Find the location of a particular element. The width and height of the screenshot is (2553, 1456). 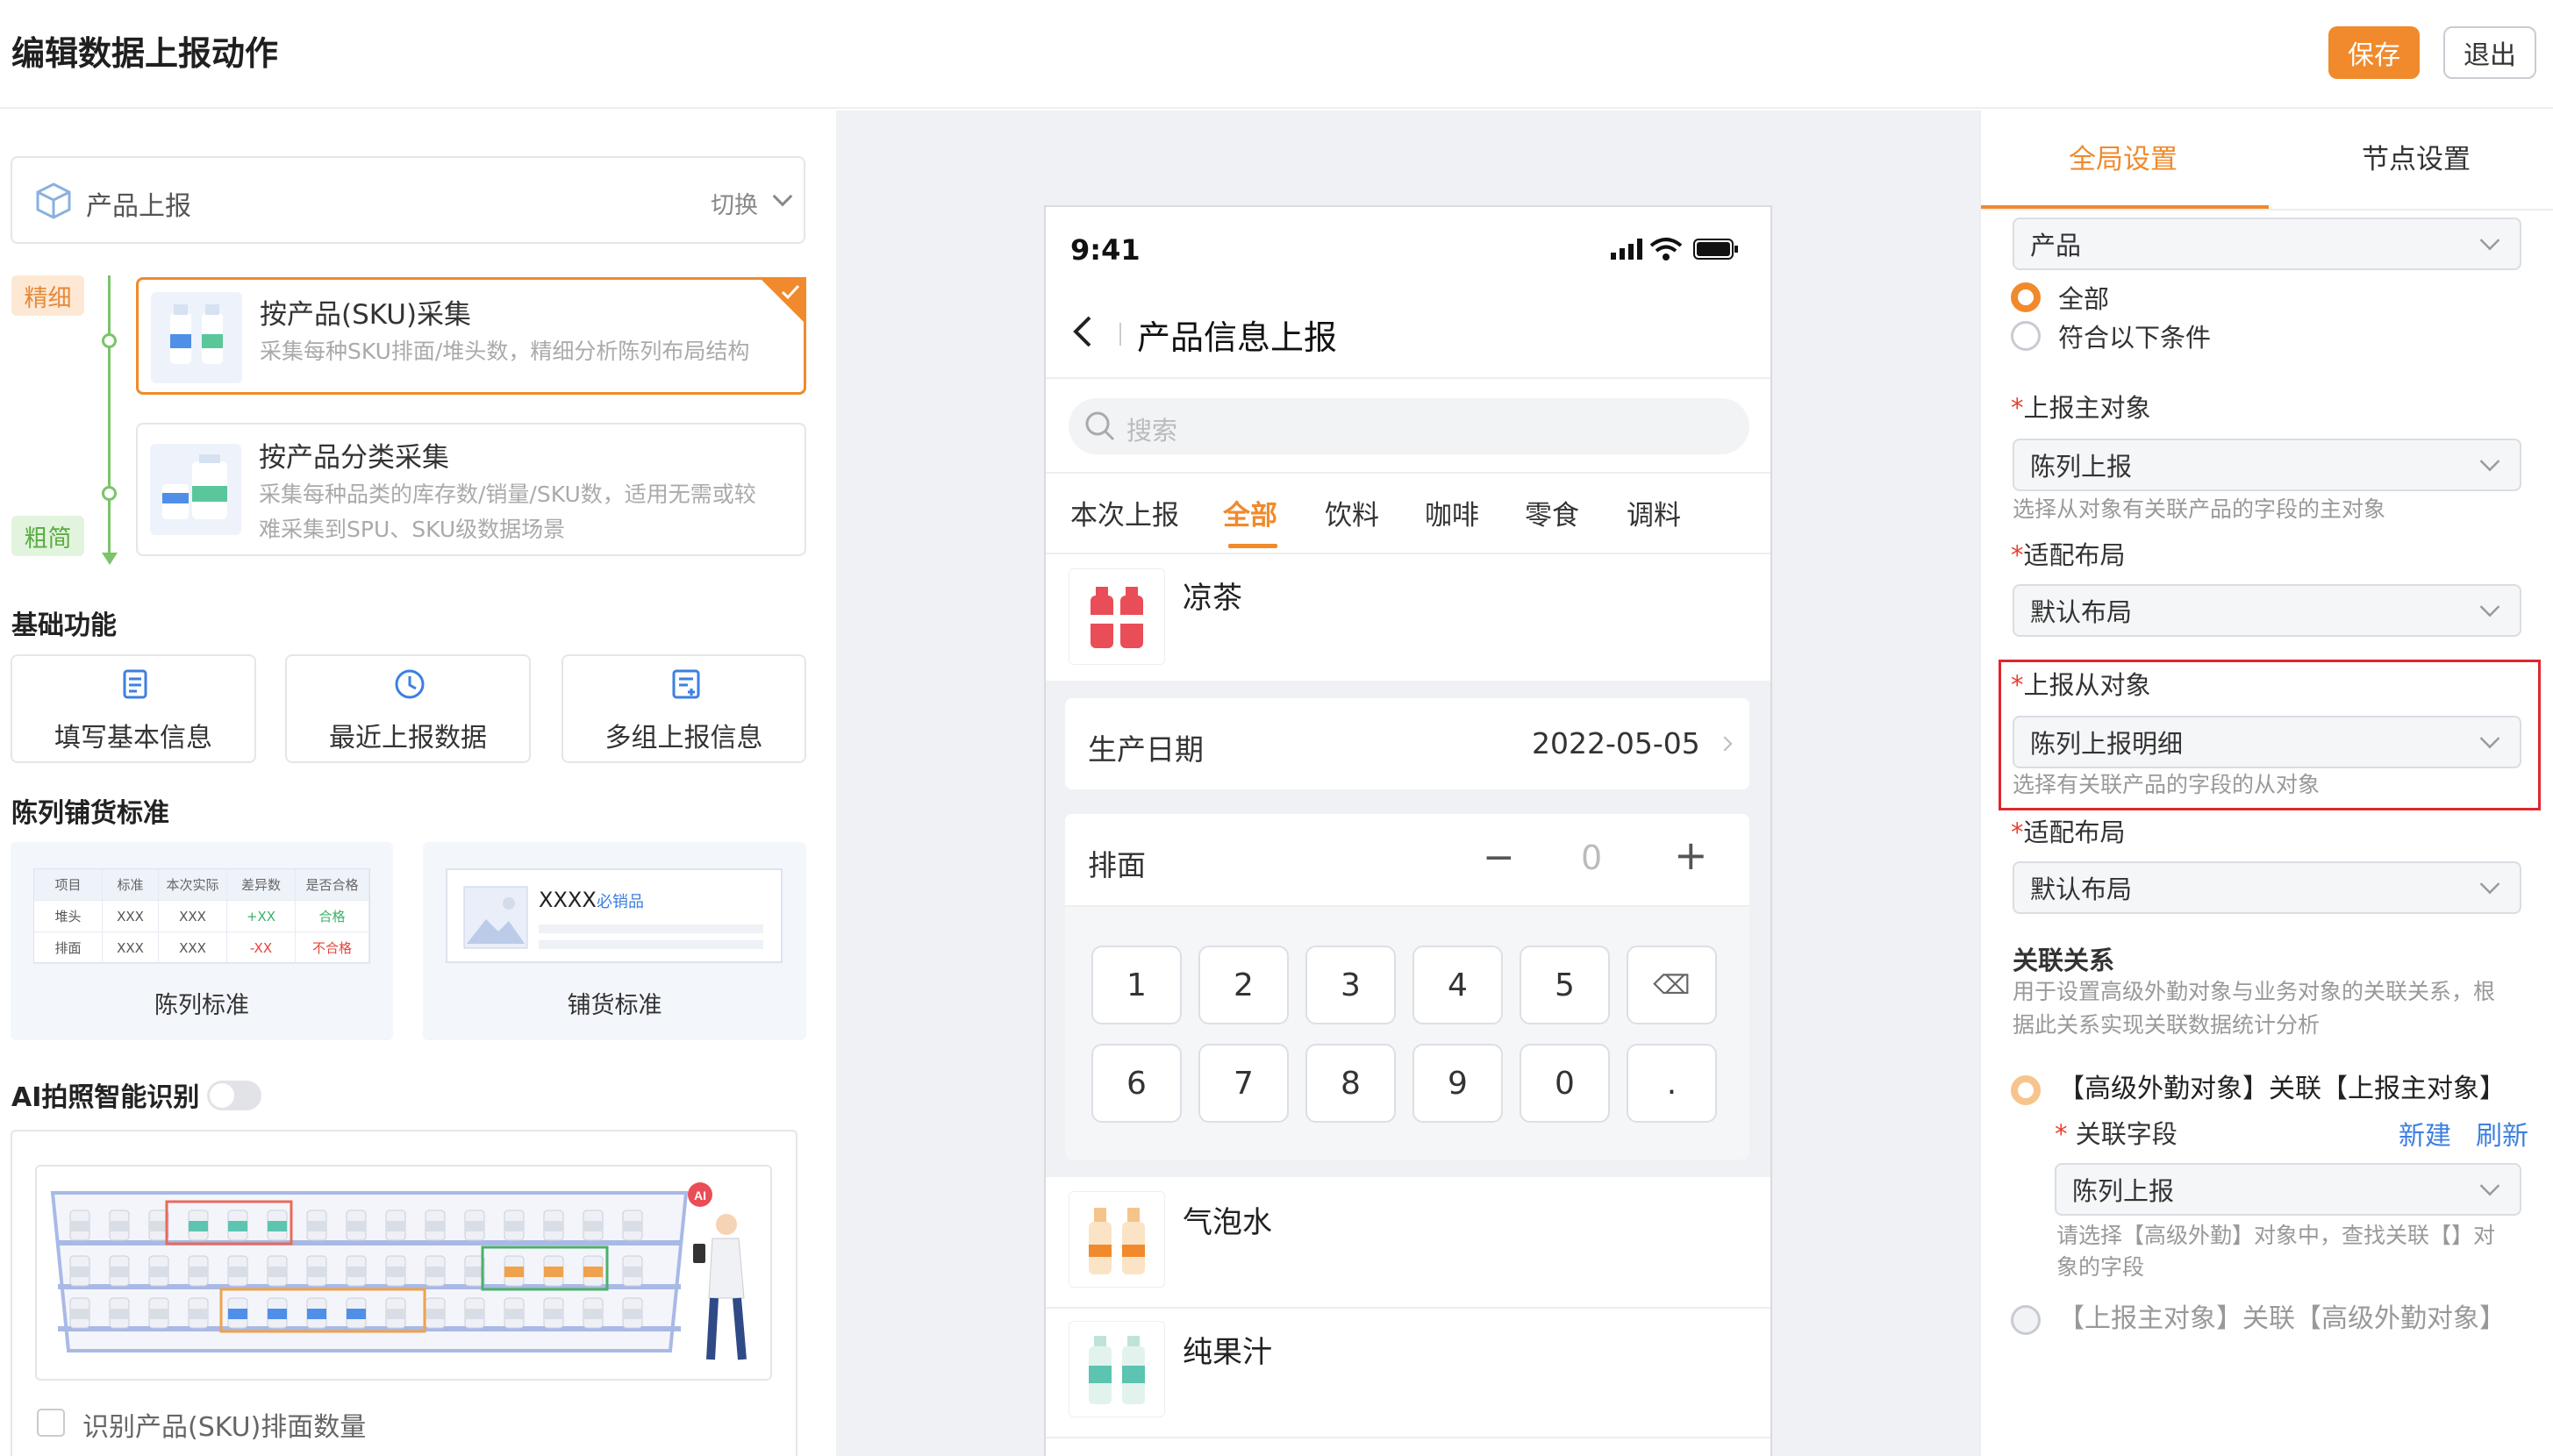

option-title: 按产品(SKU)采集 is located at coordinates (366, 315).